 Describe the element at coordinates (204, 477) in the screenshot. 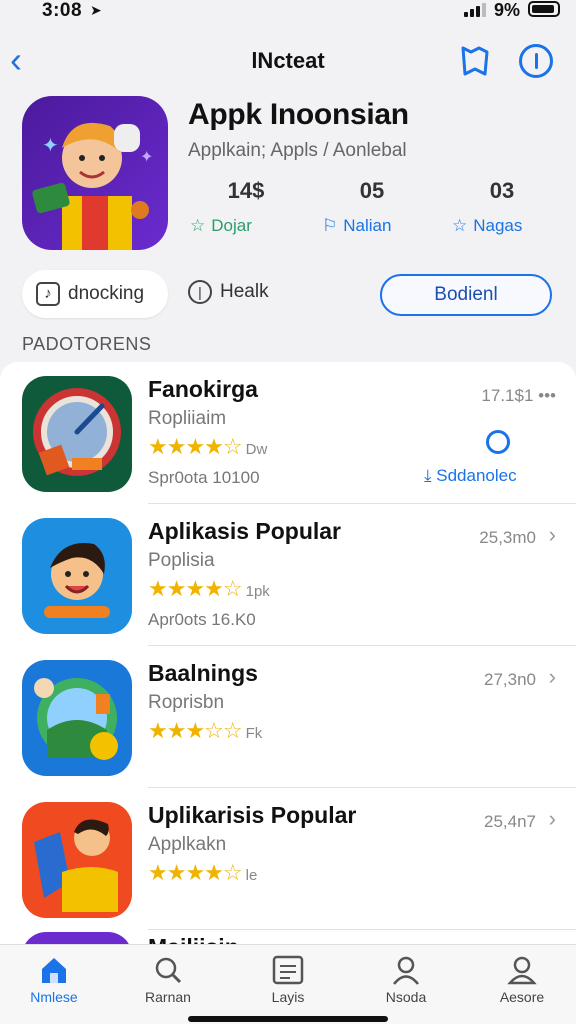

I see `app-meta: Spr0ota 10100` at that location.